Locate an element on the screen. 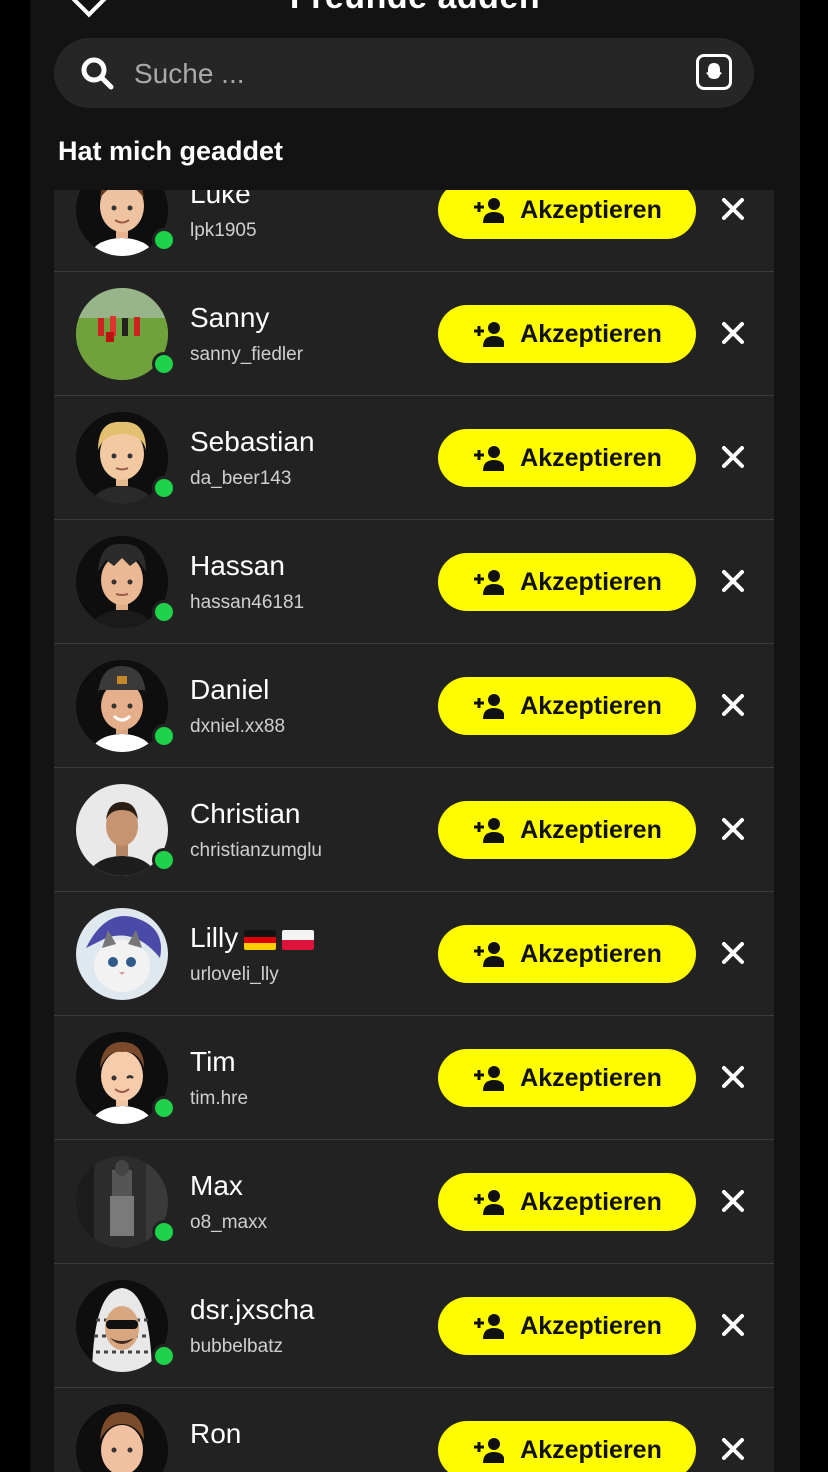 The width and height of the screenshot is (828, 1472). friend-name: Ron is located at coordinates (216, 1433).